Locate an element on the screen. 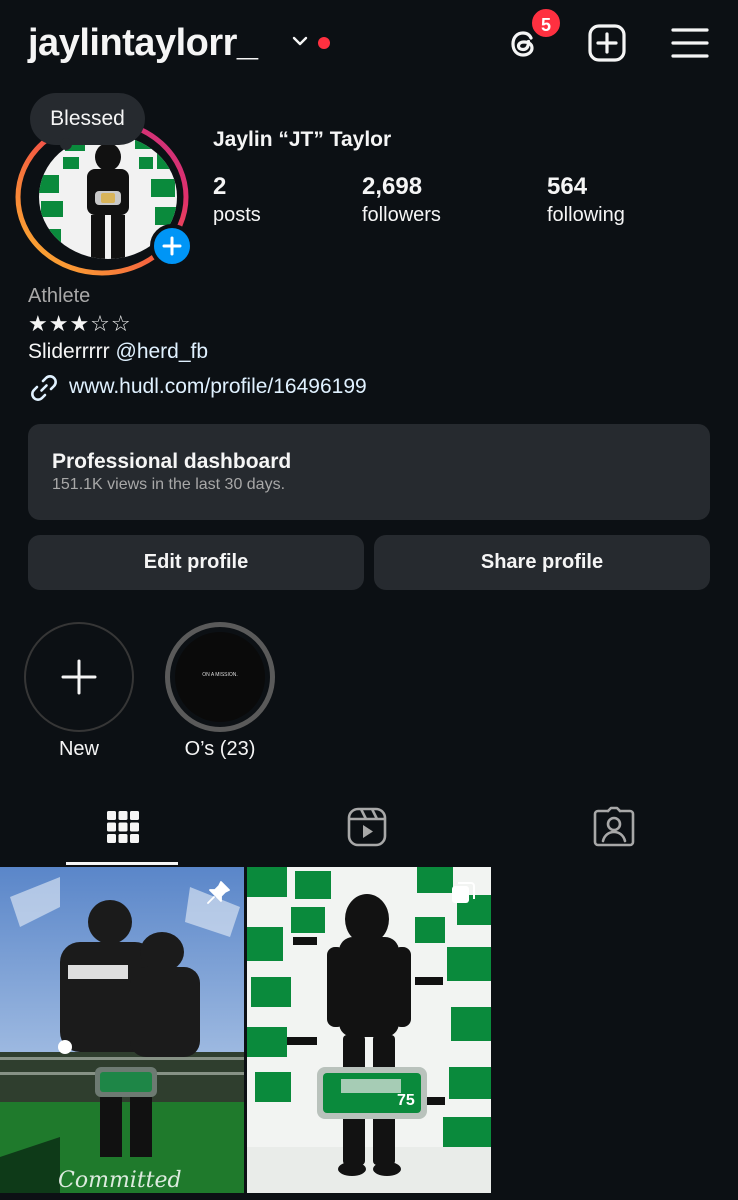 The height and width of the screenshot is (1200, 738). post-thumbnail: Committed is located at coordinates (122, 1030).